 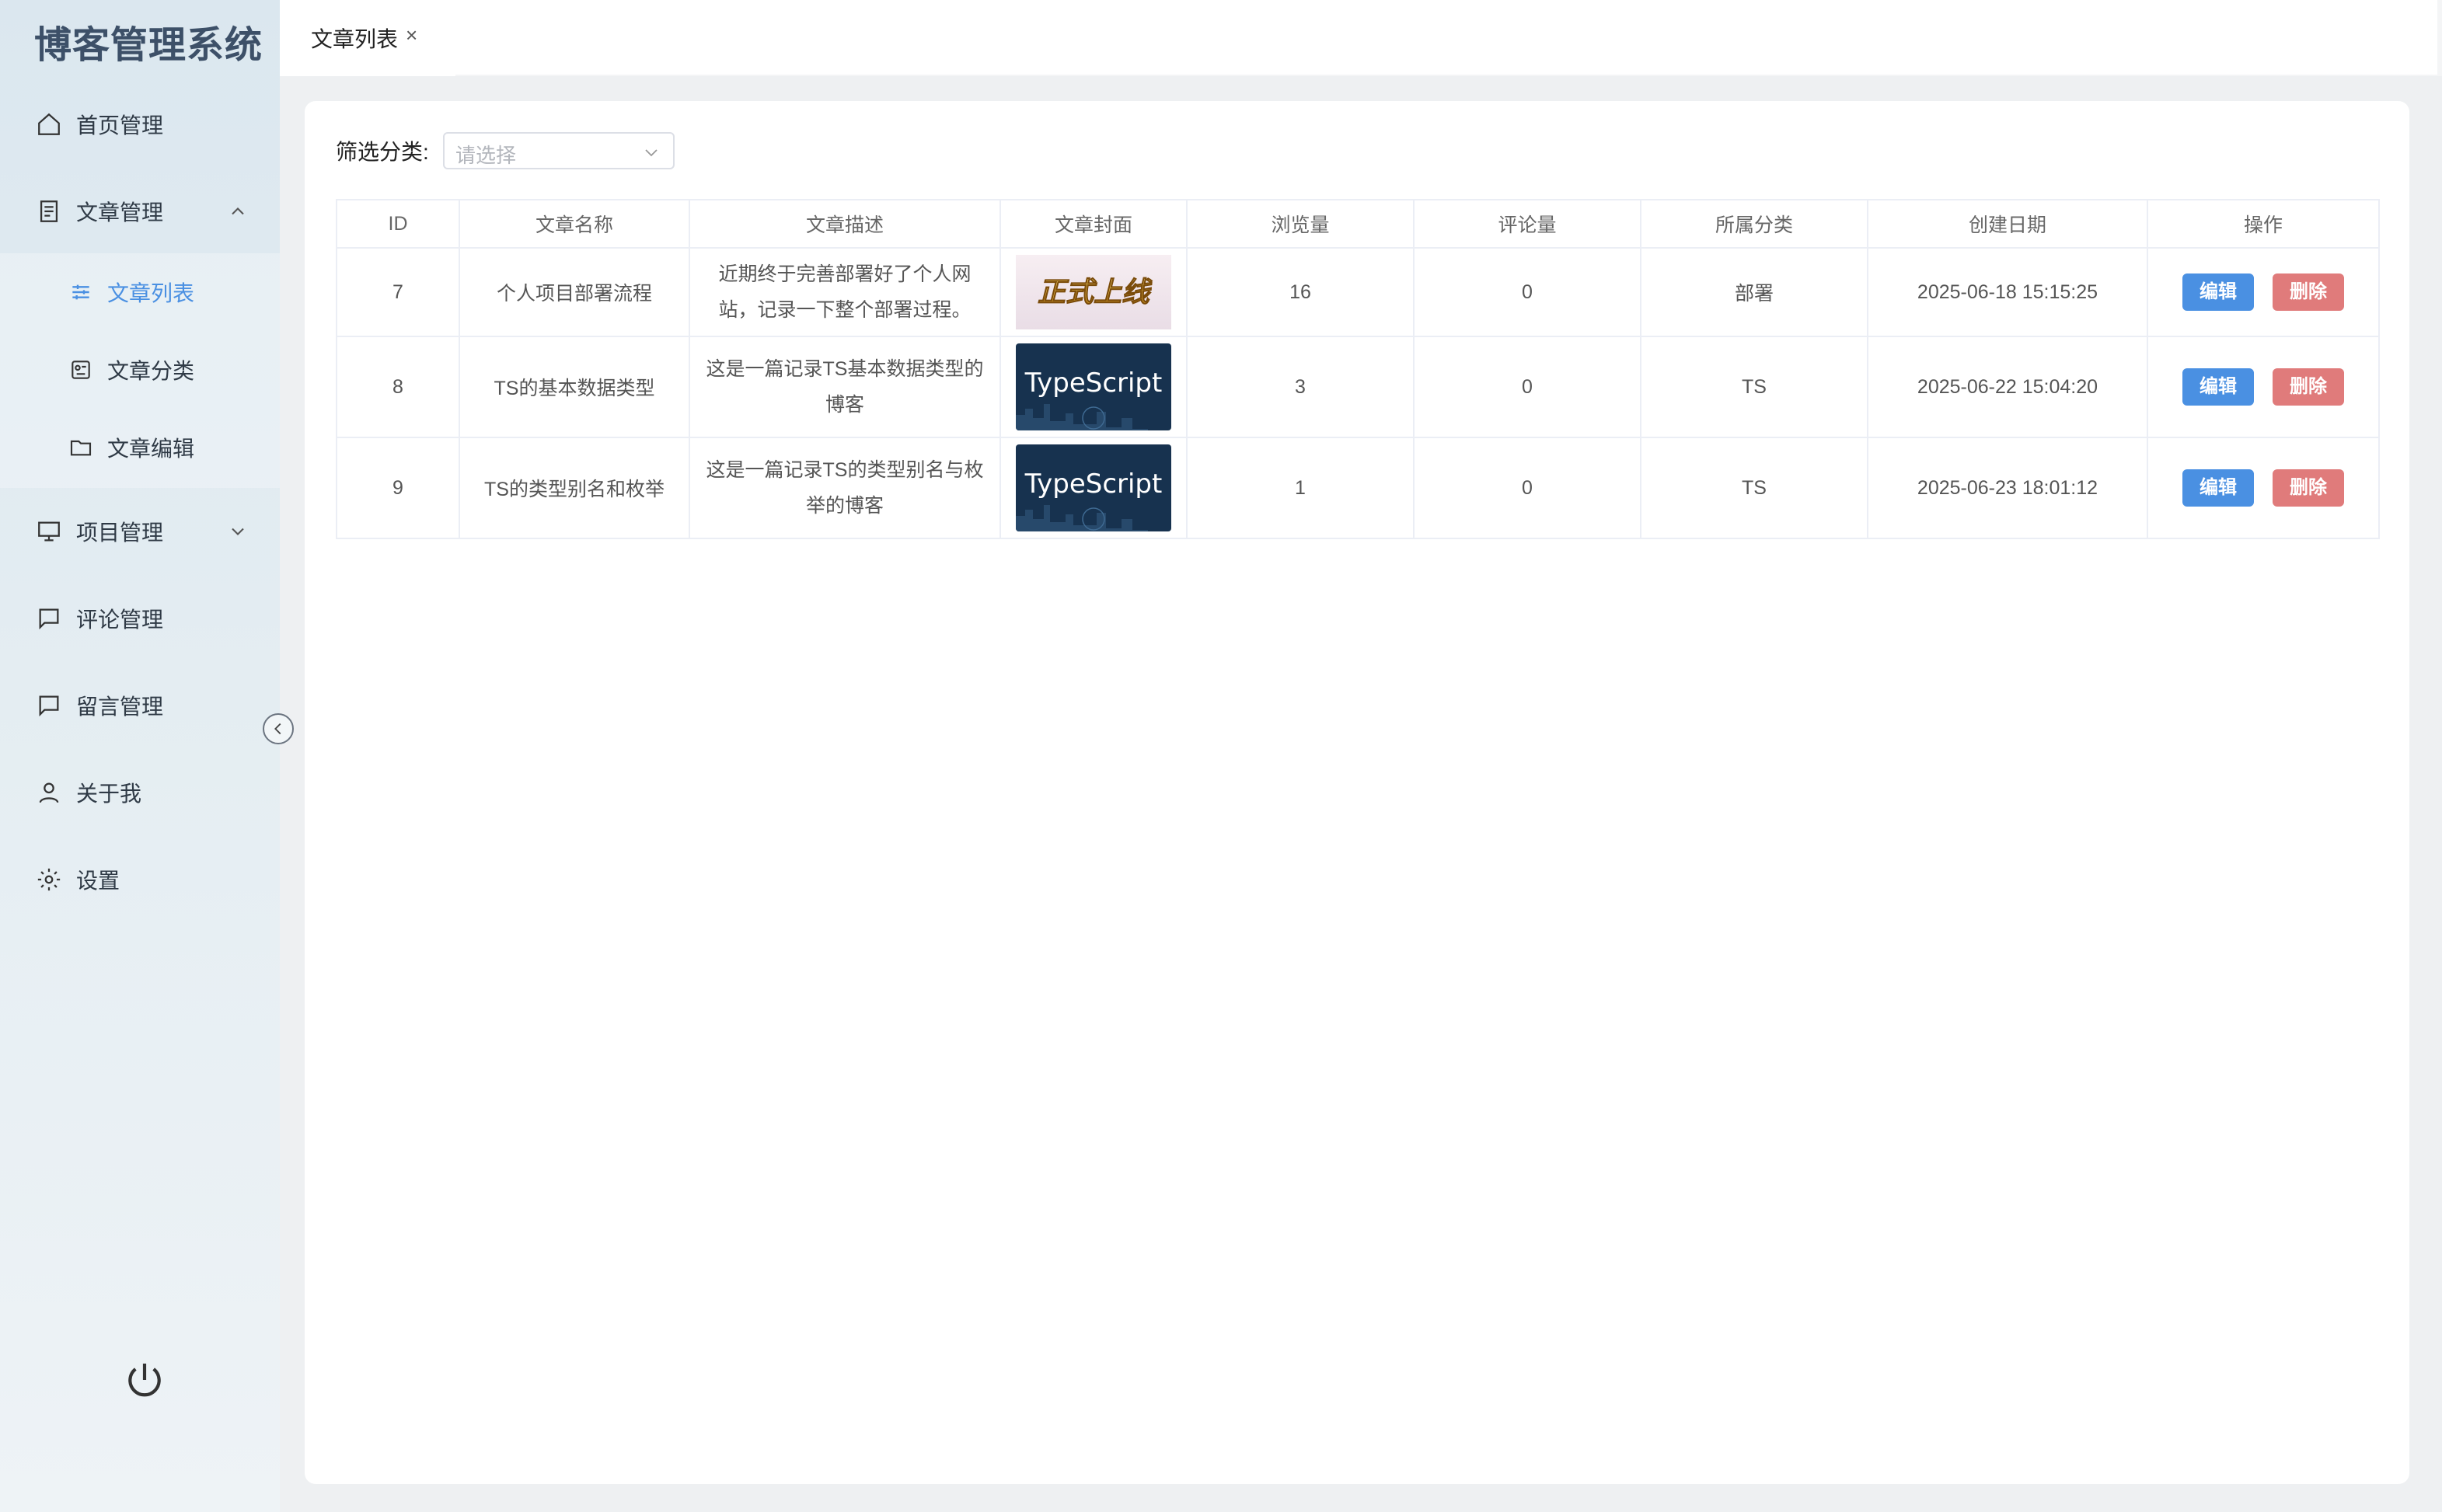 I want to click on gear-icon, so click(x=49, y=880).